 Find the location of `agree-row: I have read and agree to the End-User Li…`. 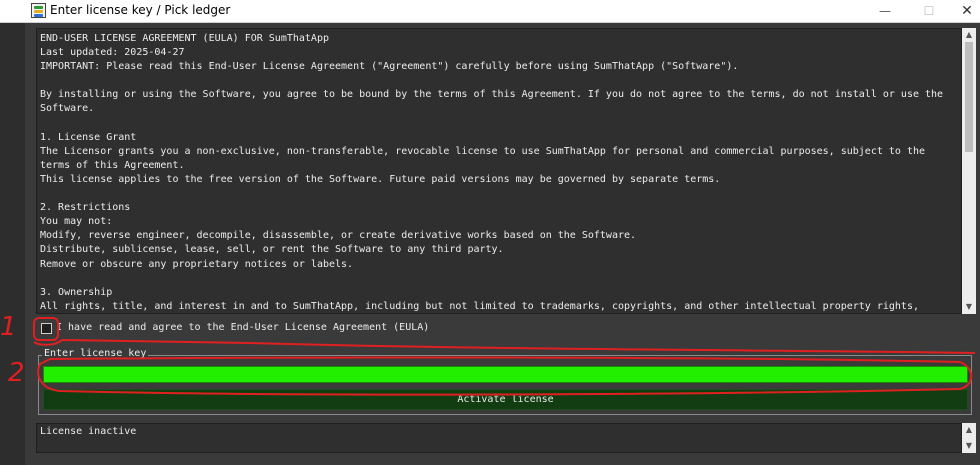

agree-row: I have read and agree to the End-User Li… is located at coordinates (499, 329).